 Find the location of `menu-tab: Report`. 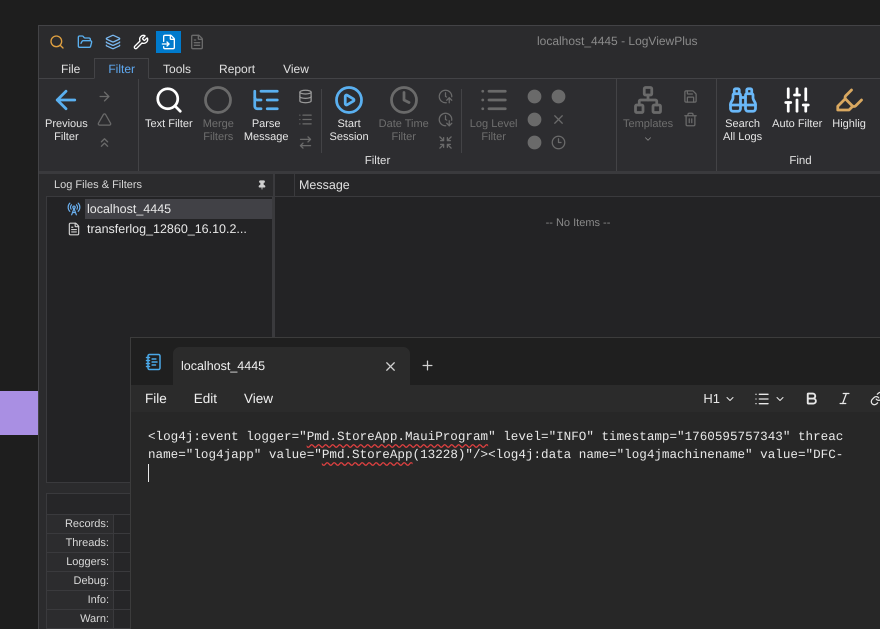

menu-tab: Report is located at coordinates (237, 68).